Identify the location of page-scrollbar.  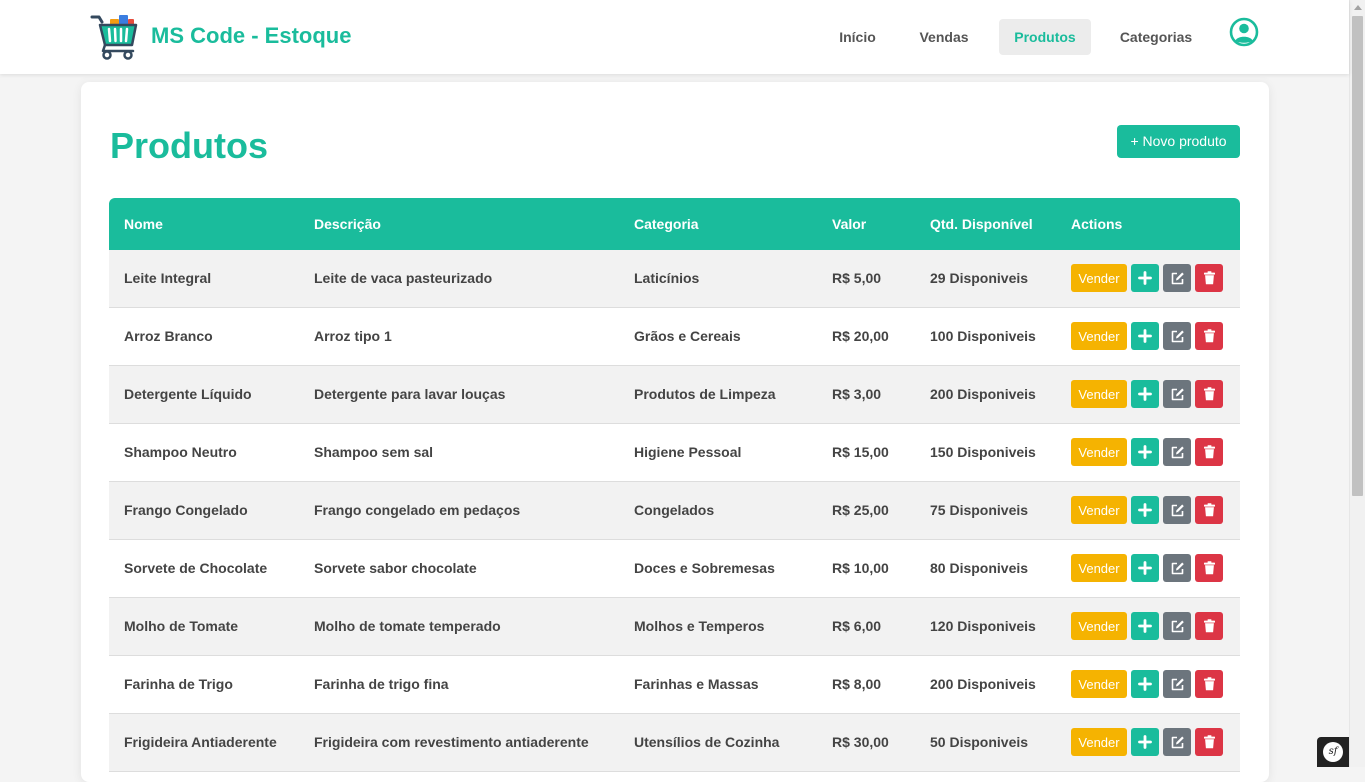
(1357, 383).